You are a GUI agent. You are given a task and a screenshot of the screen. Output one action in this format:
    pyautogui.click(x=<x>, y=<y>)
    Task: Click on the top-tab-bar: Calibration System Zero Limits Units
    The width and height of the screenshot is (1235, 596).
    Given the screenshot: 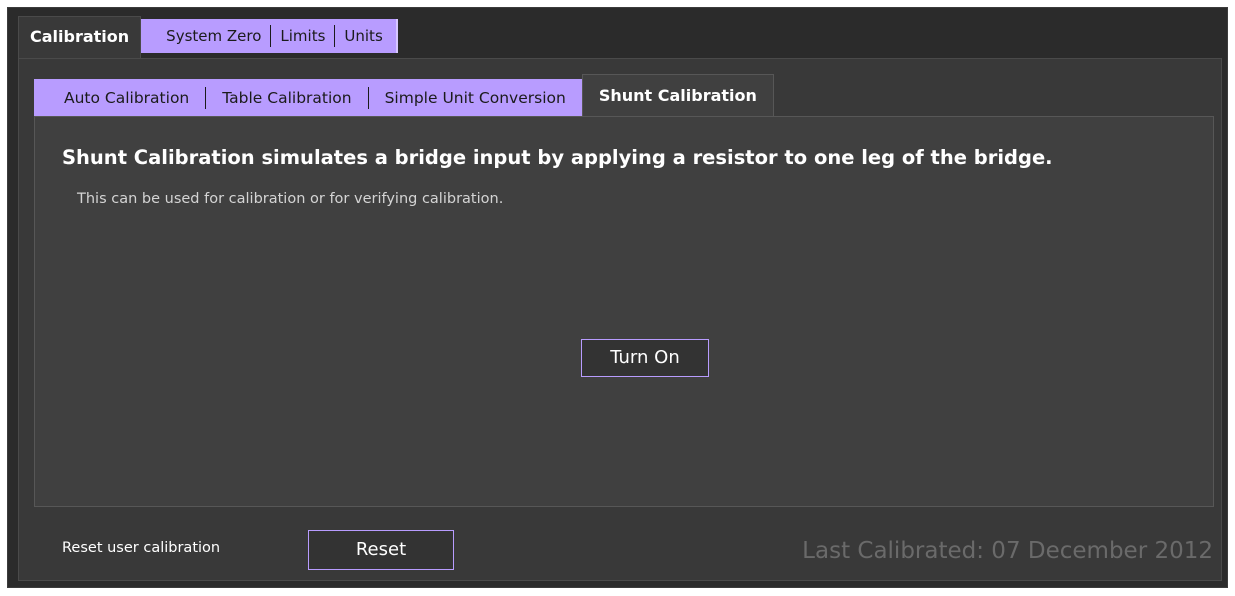 What is the action you would take?
    pyautogui.click(x=208, y=37)
    